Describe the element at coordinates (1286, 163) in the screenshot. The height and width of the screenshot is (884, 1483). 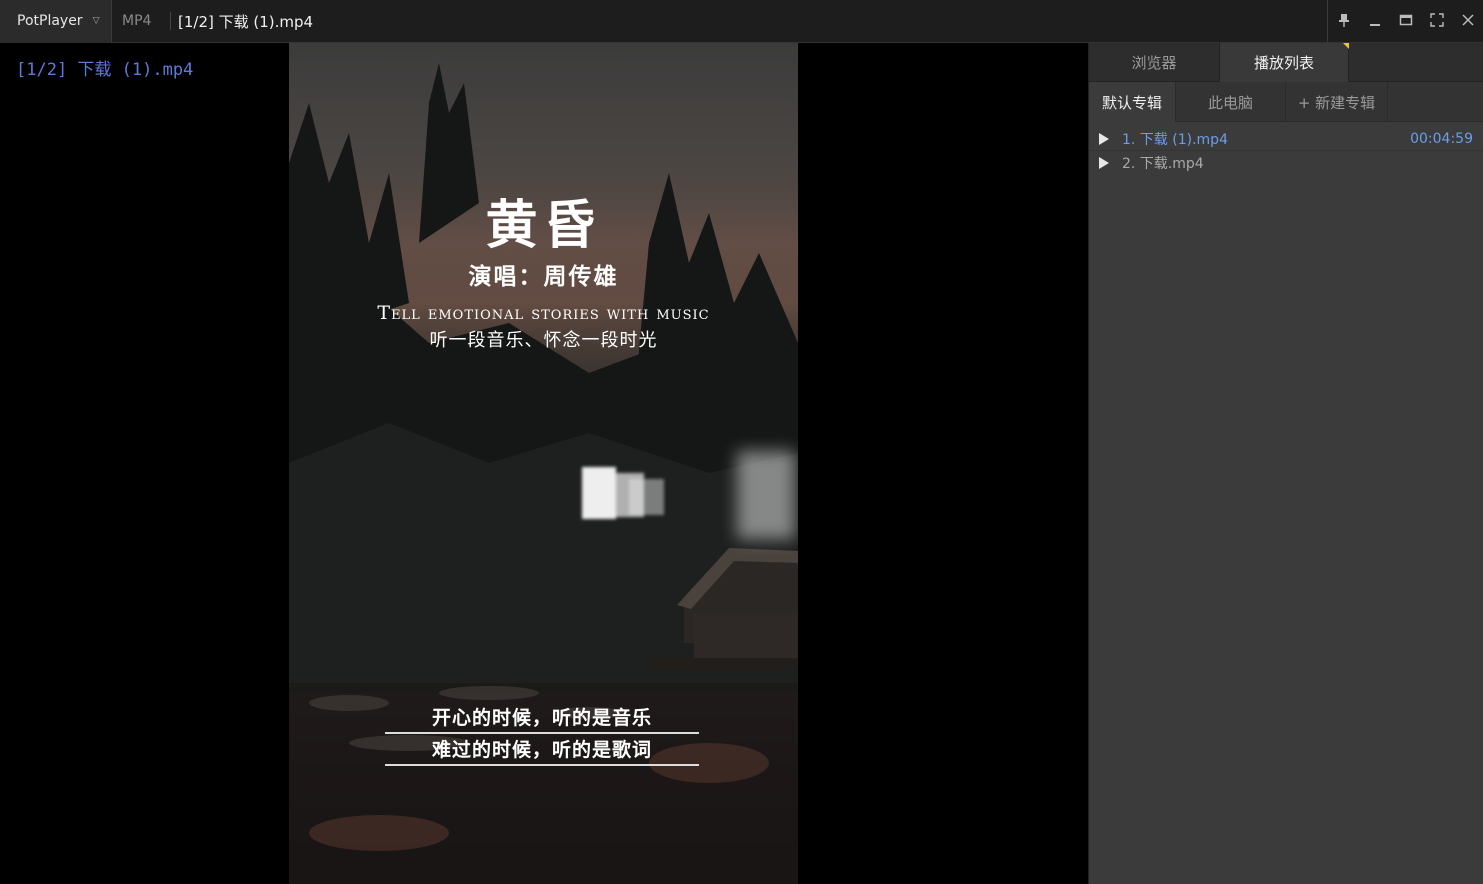
I see `playlist-item-2: 2. 下载.mp4` at that location.